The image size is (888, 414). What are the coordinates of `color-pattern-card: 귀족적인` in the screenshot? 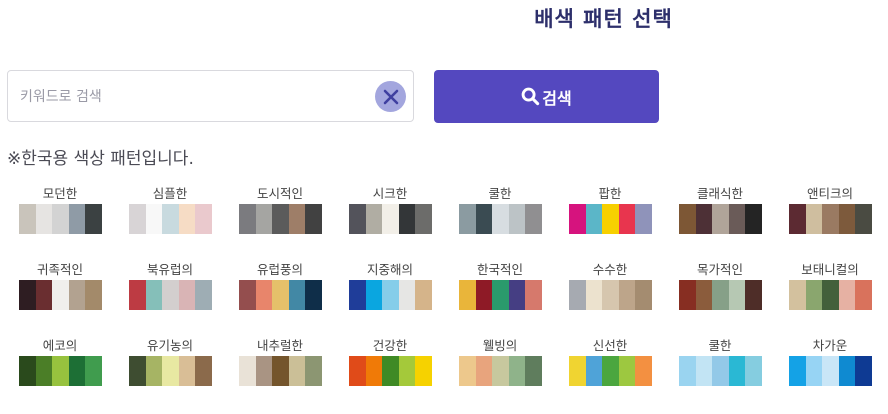 It's located at (65, 300).